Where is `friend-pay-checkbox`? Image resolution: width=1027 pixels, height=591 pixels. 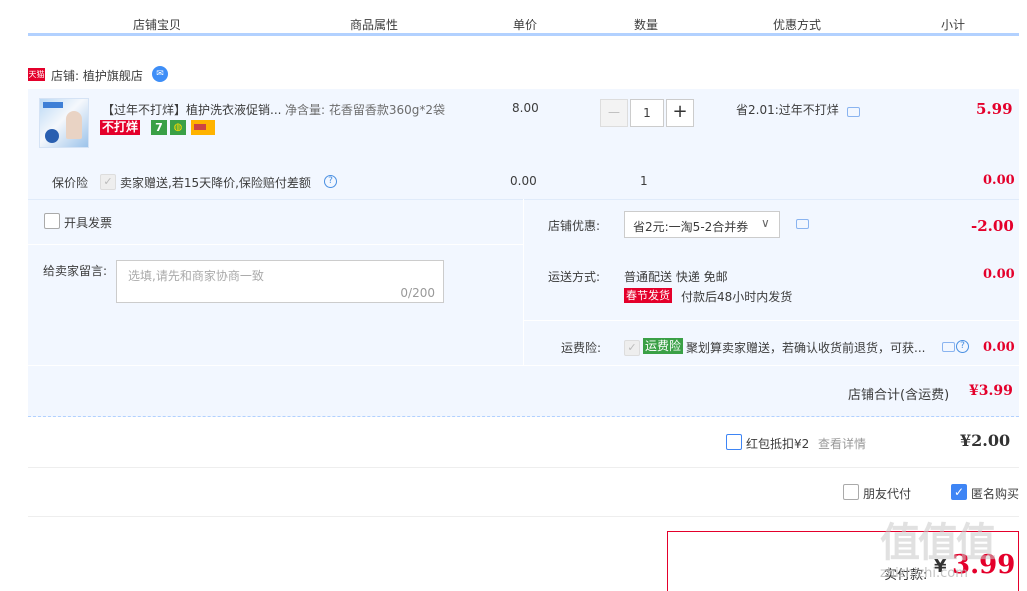 friend-pay-checkbox is located at coordinates (851, 492).